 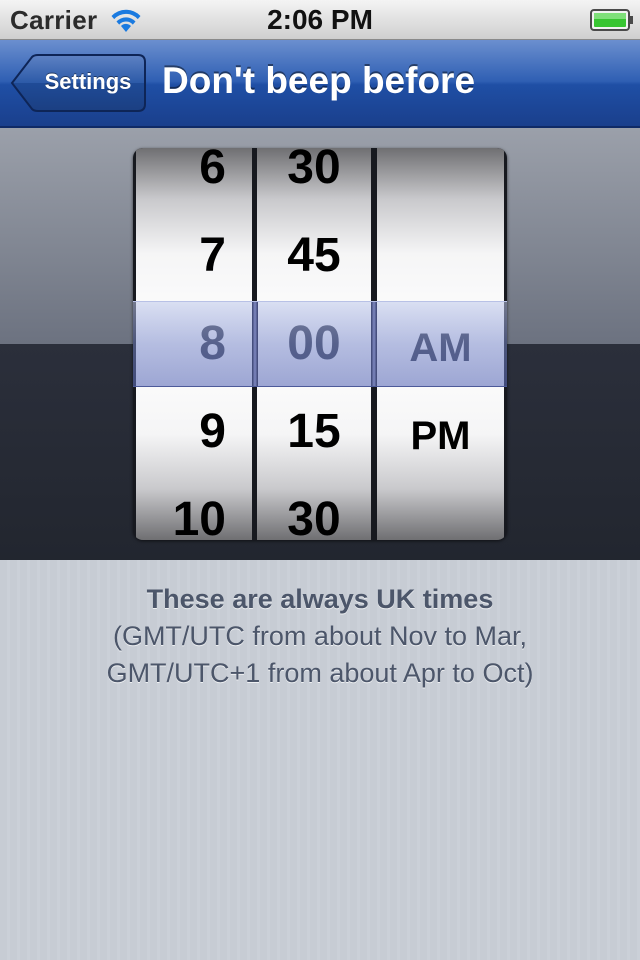 I want to click on hour-option: 10, so click(x=194, y=515).